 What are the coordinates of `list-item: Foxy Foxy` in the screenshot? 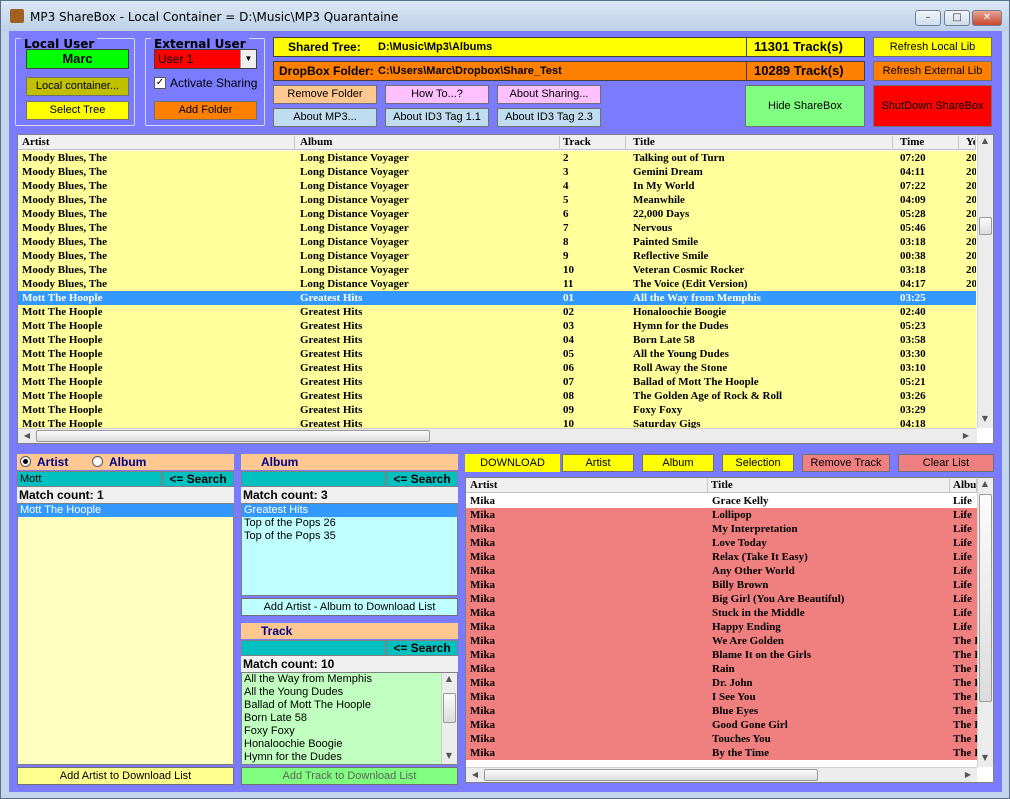 It's located at (349, 731).